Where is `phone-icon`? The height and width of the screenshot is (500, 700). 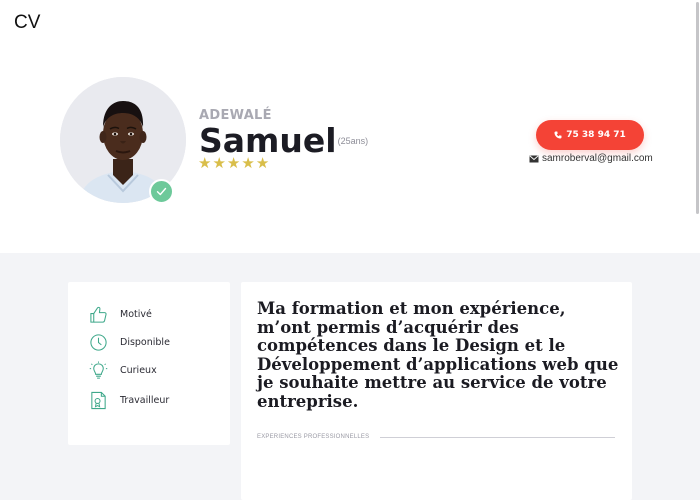 phone-icon is located at coordinates (558, 135).